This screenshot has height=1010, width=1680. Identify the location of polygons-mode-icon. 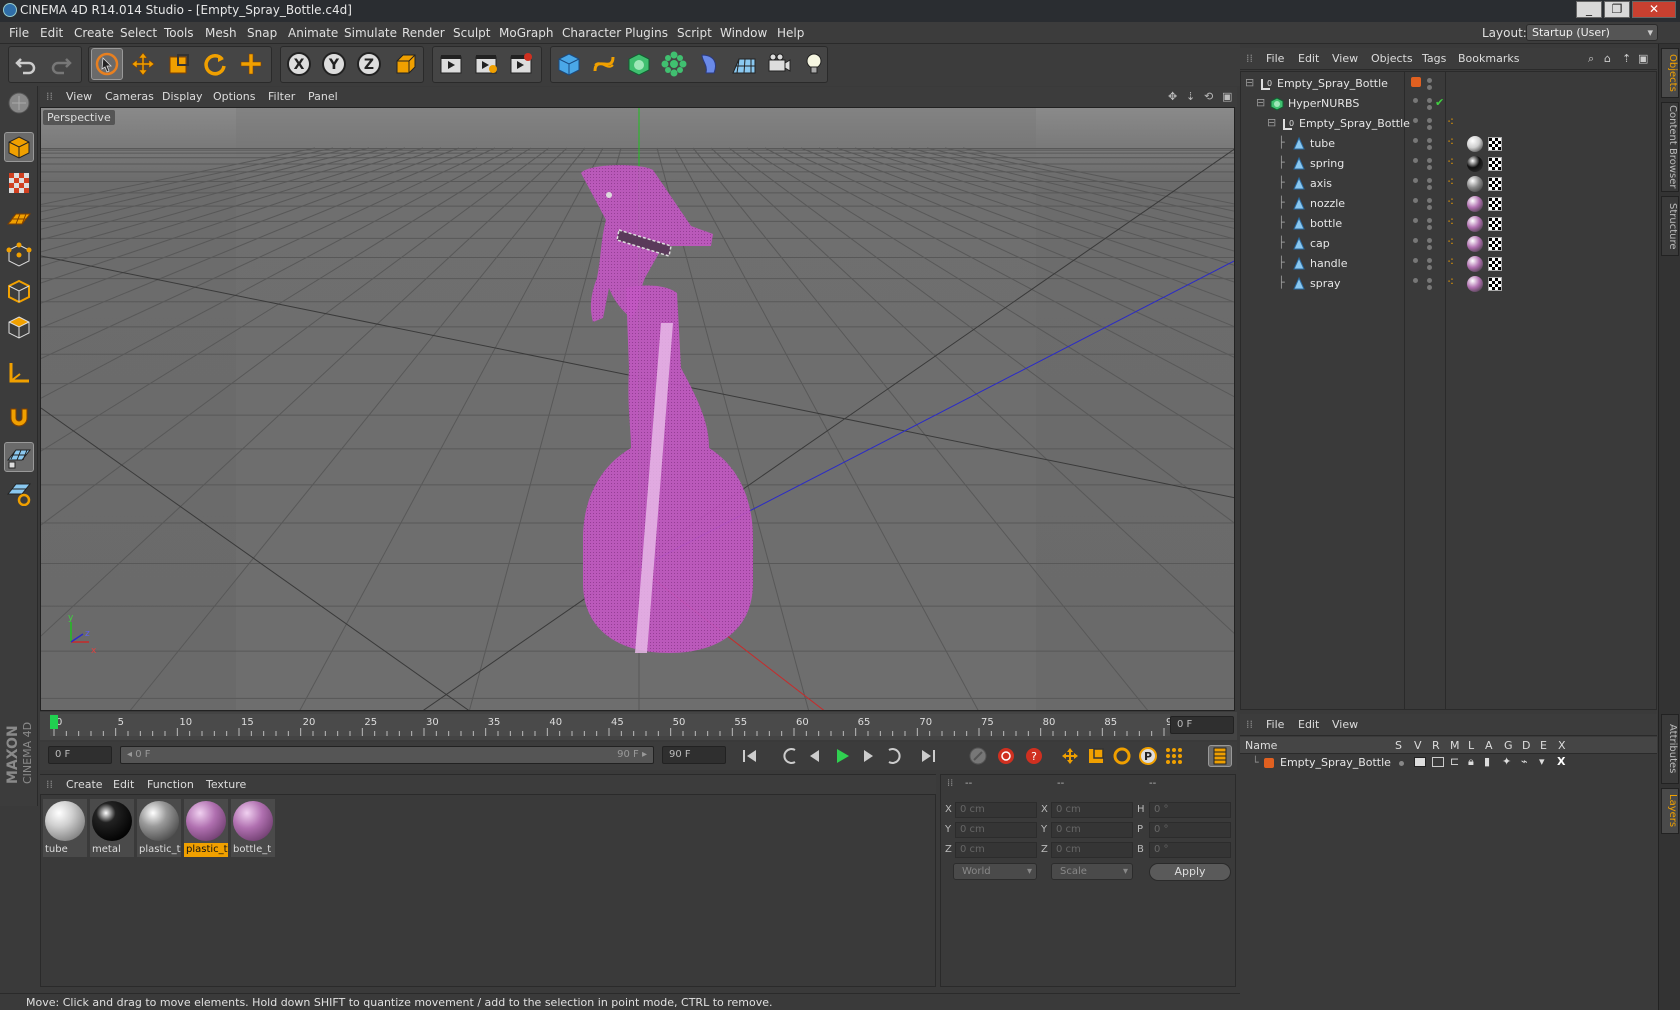
(19, 327).